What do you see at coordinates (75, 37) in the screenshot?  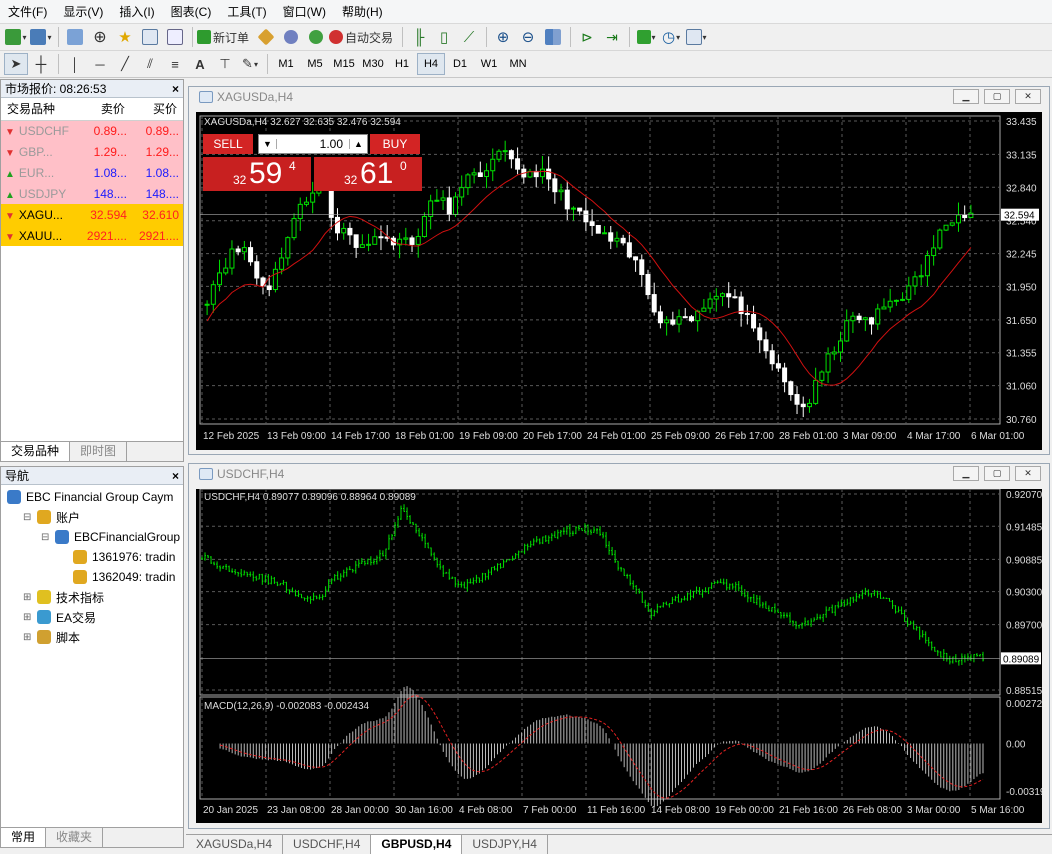 I see `market-watch-toggle-button` at bounding box center [75, 37].